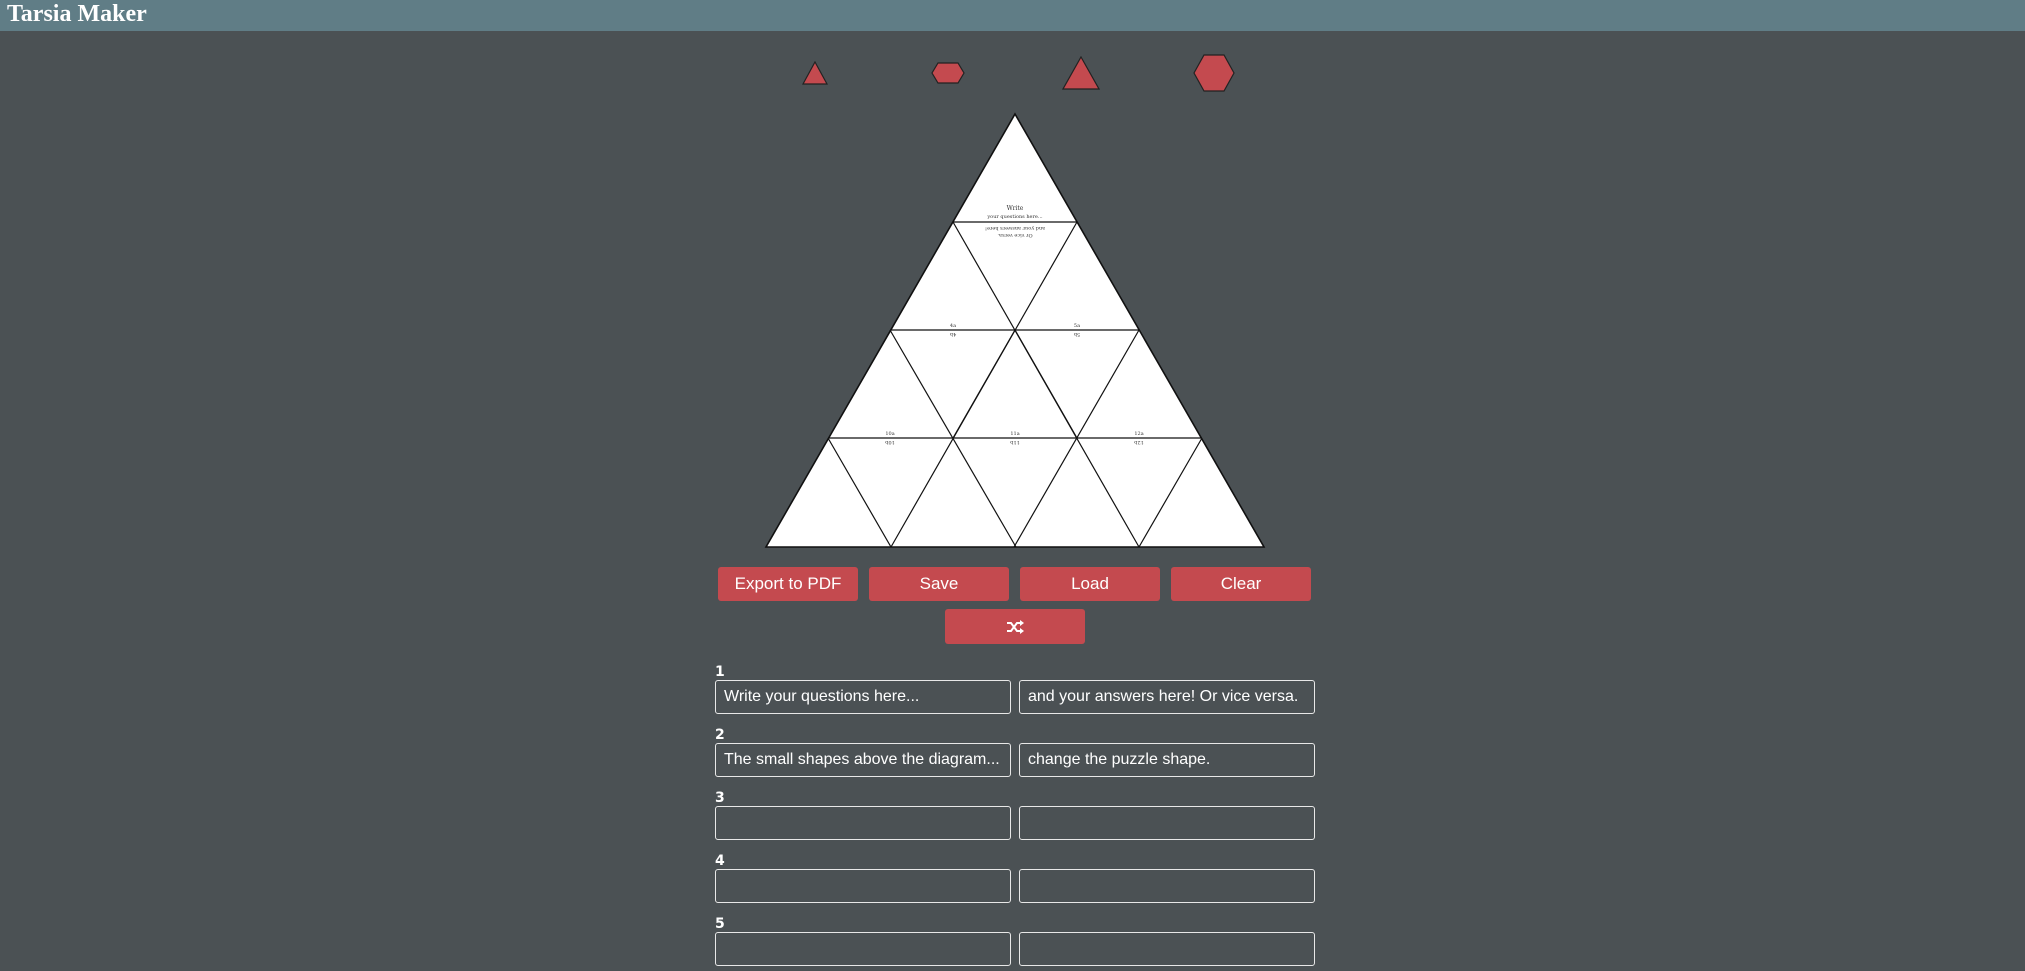 This screenshot has width=2025, height=971. I want to click on tile-text-12a: 12a, so click(1138, 434).